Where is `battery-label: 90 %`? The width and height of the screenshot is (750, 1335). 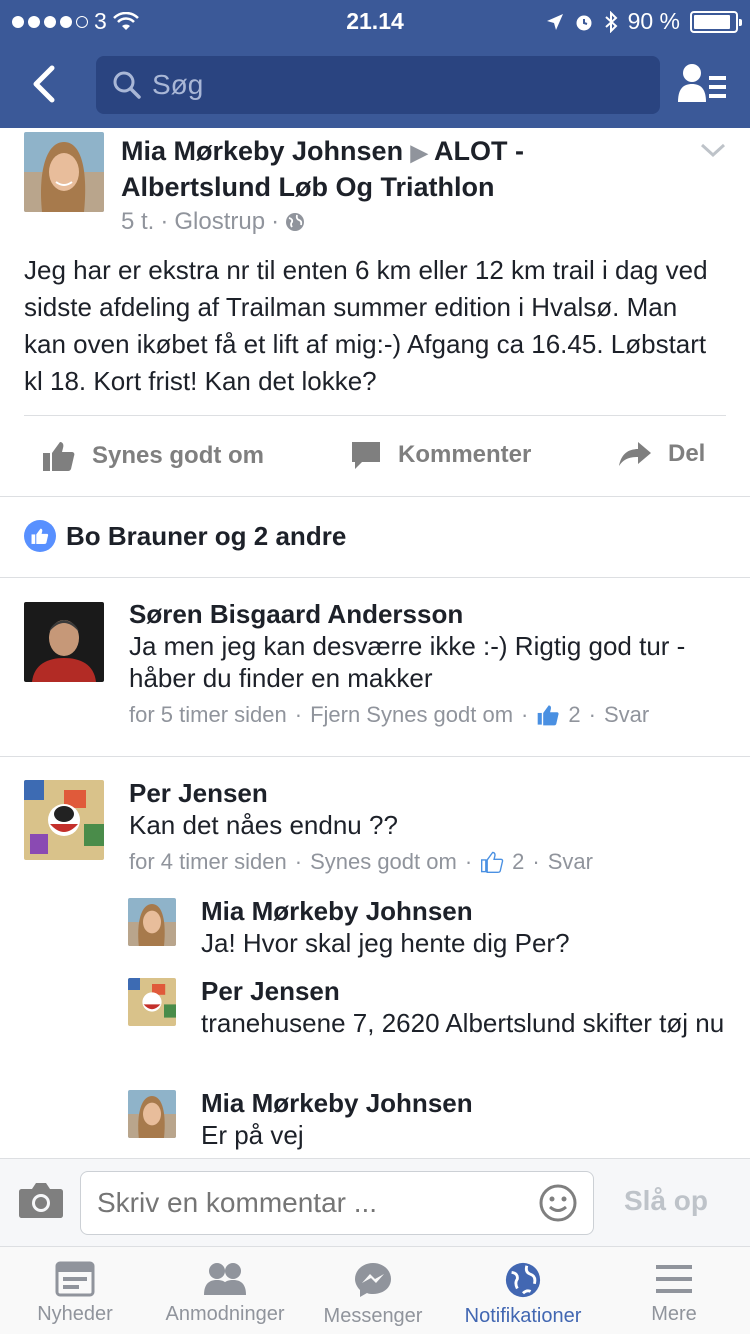
battery-label: 90 % is located at coordinates (653, 21).